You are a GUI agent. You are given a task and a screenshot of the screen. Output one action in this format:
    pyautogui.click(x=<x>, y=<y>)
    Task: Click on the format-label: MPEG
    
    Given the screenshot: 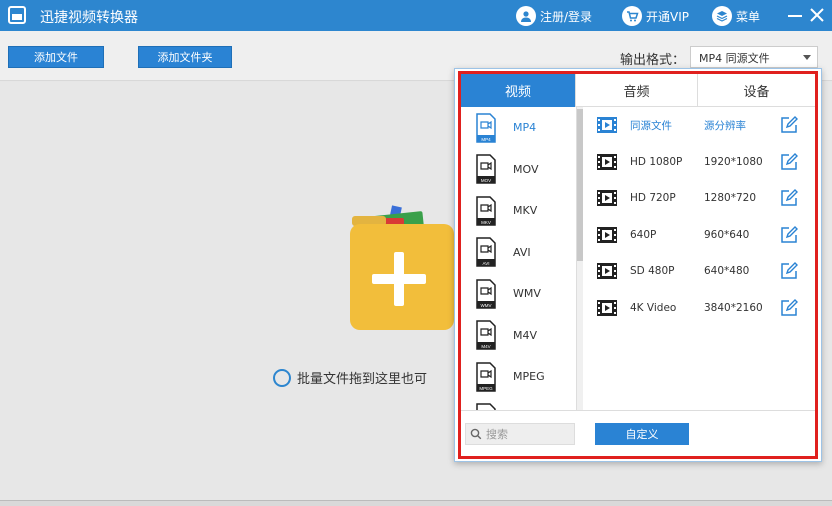 What is the action you would take?
    pyautogui.click(x=529, y=377)
    